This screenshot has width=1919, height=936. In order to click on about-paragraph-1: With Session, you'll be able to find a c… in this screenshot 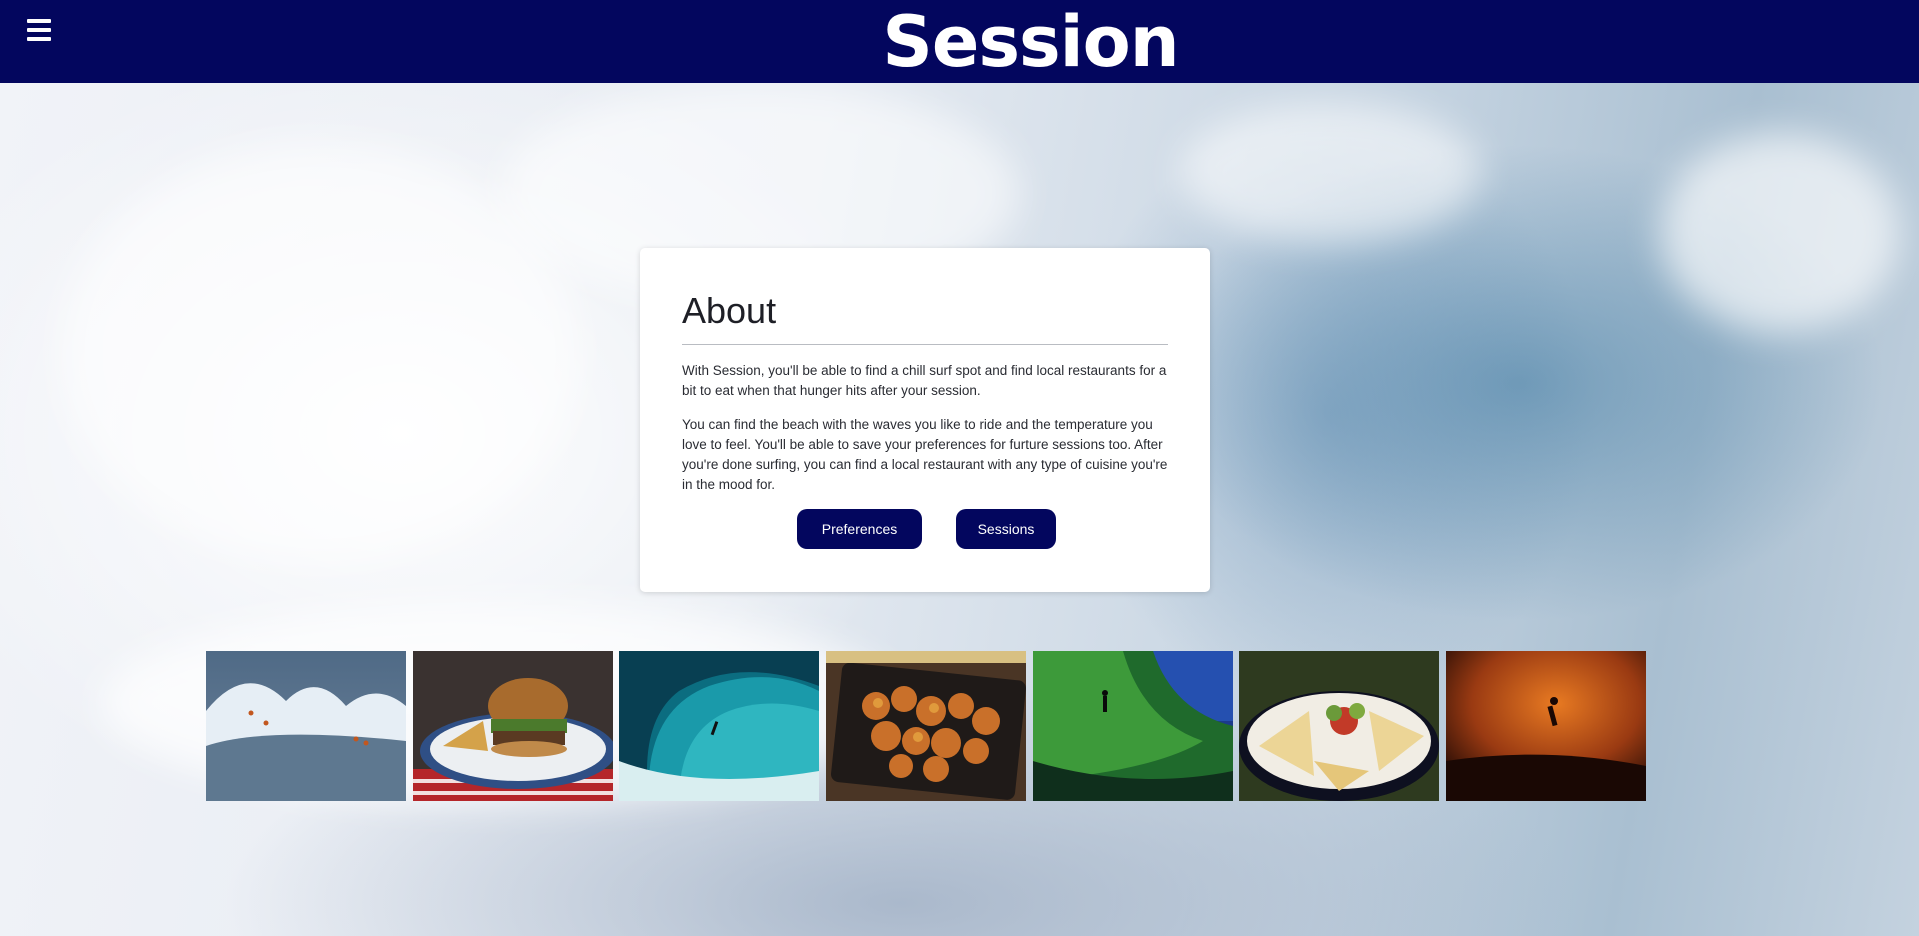, I will do `click(924, 380)`.